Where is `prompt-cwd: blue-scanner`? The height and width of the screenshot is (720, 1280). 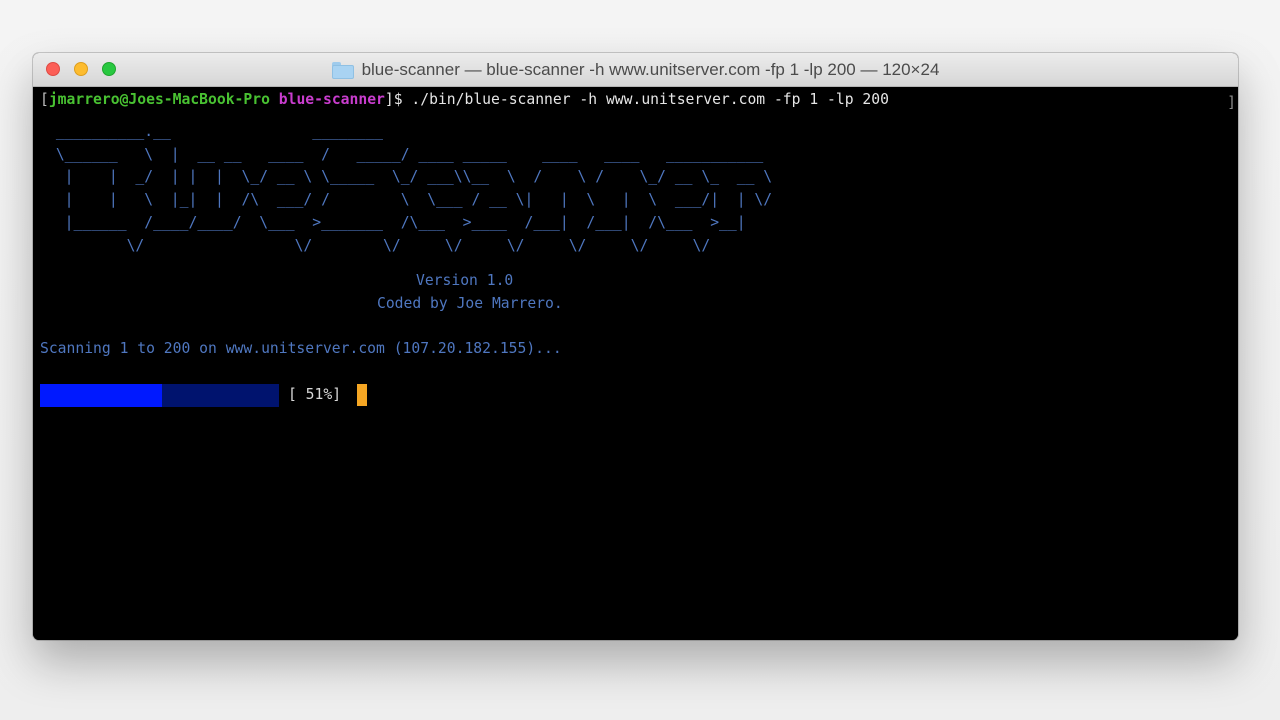
prompt-cwd: blue-scanner is located at coordinates (331, 99).